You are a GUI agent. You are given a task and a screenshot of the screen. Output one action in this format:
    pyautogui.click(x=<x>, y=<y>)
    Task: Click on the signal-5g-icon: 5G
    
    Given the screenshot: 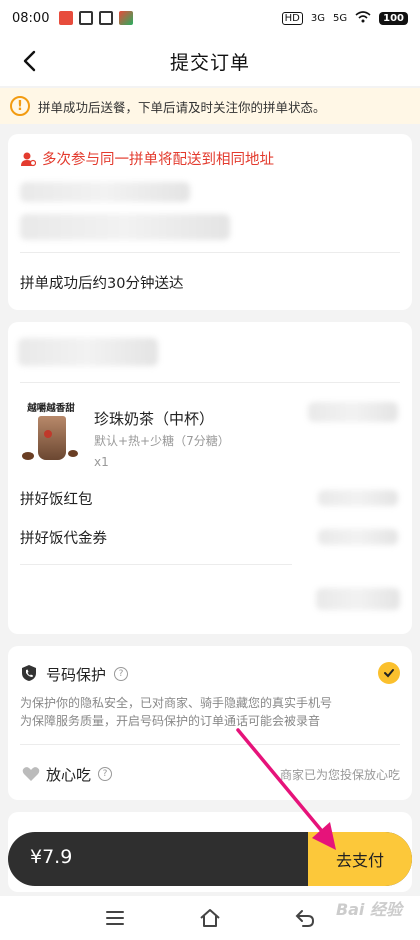 What is the action you would take?
    pyautogui.click(x=340, y=18)
    